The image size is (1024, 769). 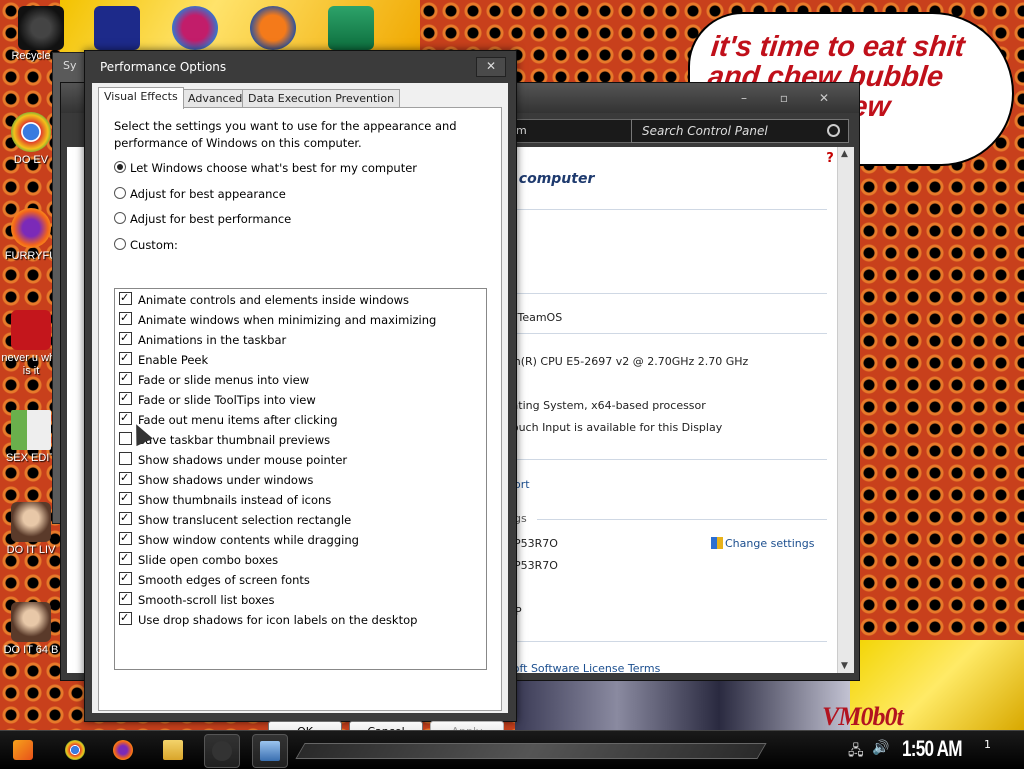 I want to click on question-icon, so click(x=195, y=28).